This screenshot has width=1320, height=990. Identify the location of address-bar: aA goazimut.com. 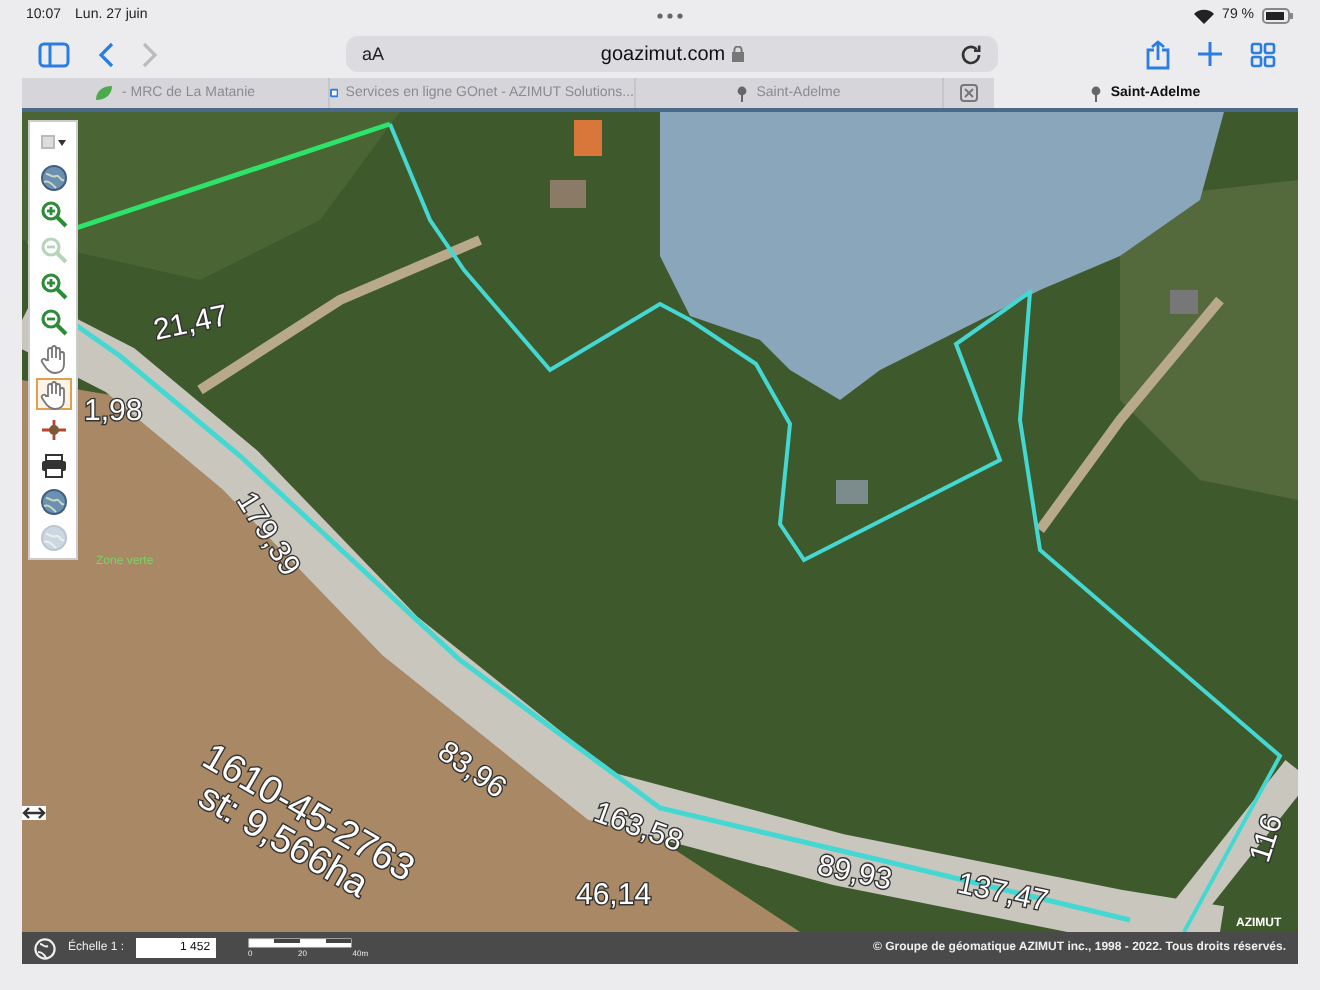
(672, 54).